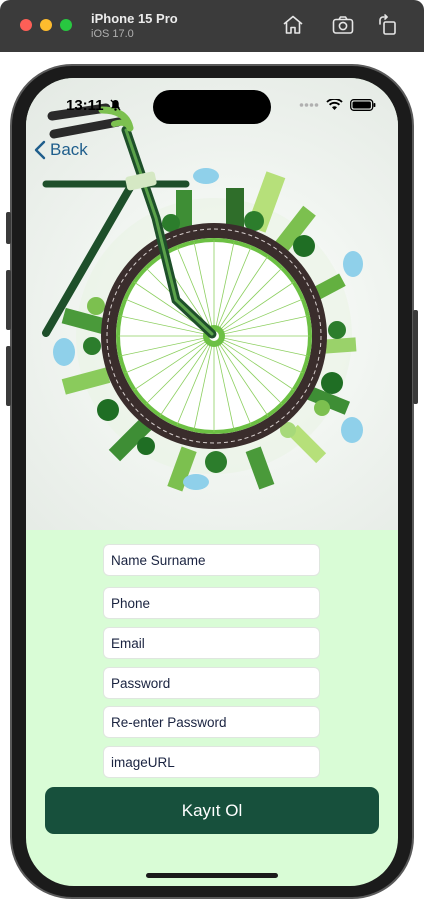 This screenshot has width=424, height=903. I want to click on close-window-button, so click(26, 25).